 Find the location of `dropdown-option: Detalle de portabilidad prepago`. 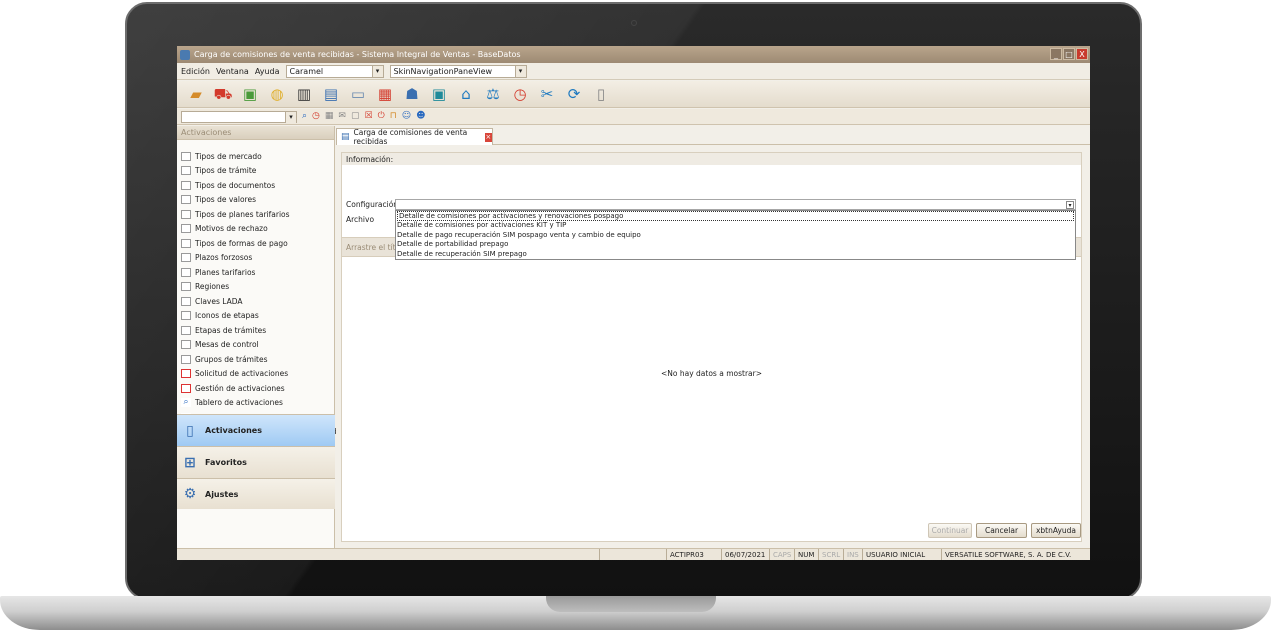

dropdown-option: Detalle de portabilidad prepago is located at coordinates (735, 245).